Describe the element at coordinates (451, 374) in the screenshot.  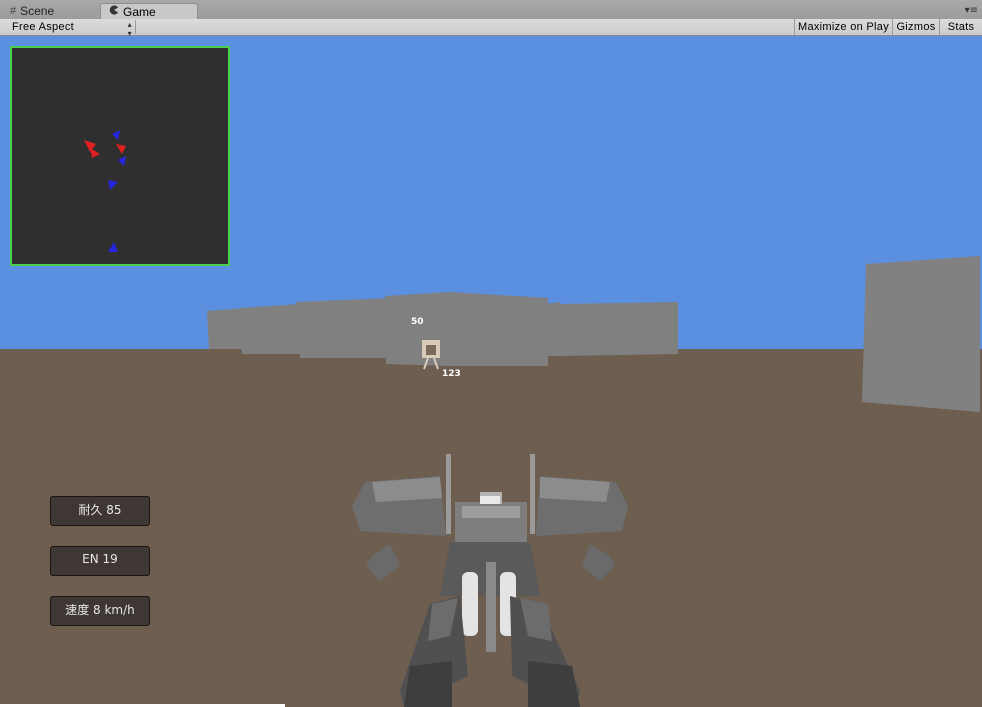
I see `target-number-lower: 123` at that location.